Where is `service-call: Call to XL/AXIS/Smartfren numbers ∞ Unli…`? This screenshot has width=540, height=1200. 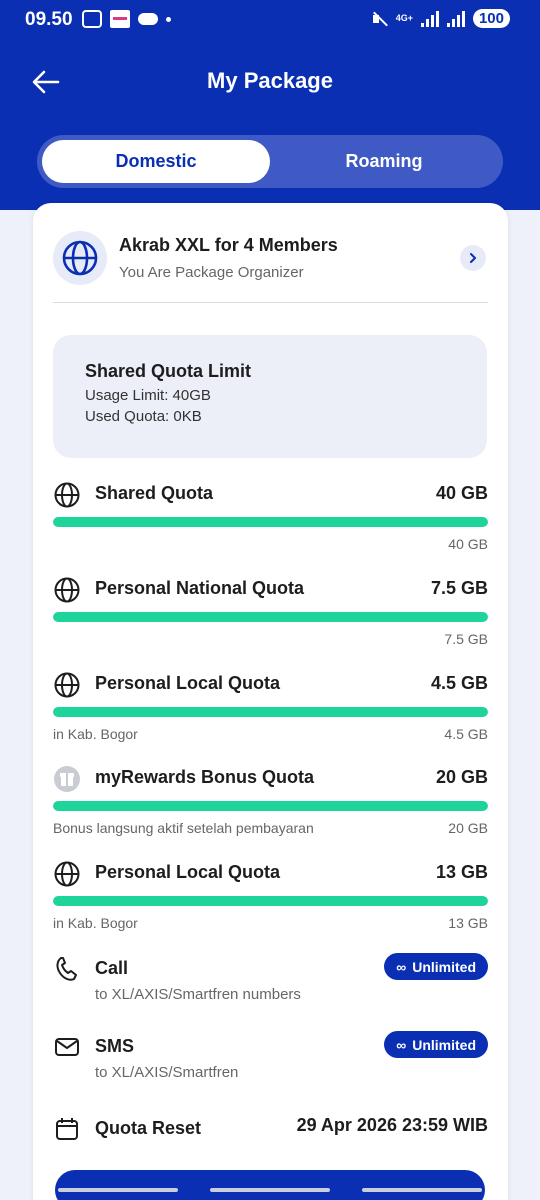
service-call: Call to XL/AXIS/Smartfren numbers ∞ Unli… is located at coordinates (270, 983).